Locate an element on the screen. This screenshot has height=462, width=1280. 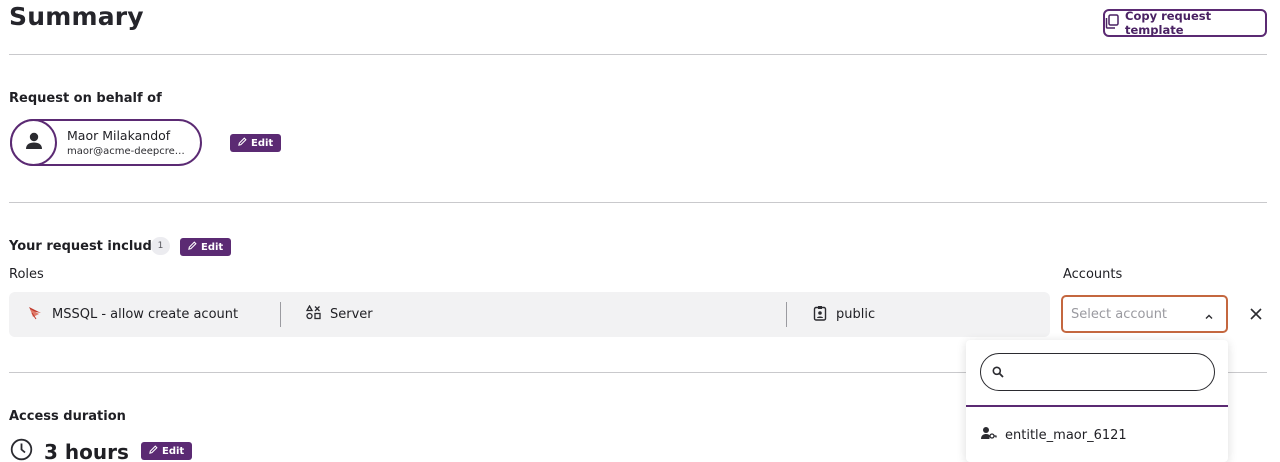
accounts-column-label: Accounts is located at coordinates (1093, 274).